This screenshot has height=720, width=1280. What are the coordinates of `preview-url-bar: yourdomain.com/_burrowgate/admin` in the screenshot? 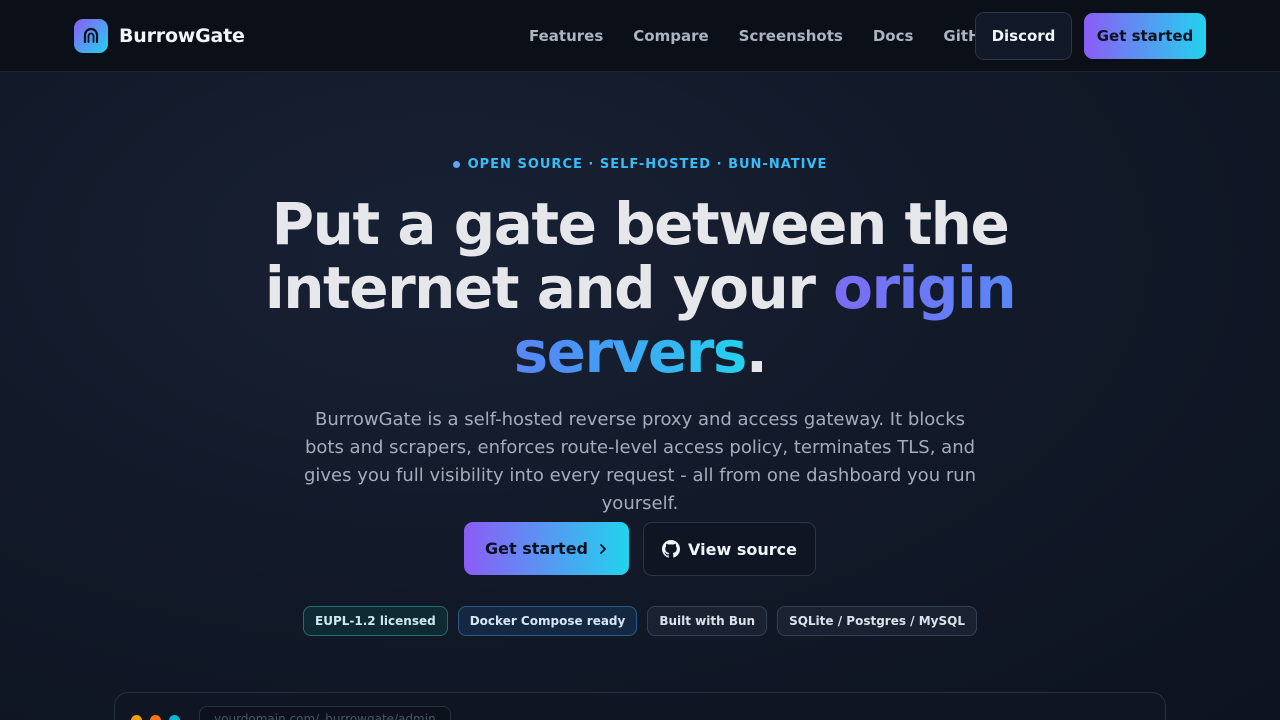 It's located at (325, 713).